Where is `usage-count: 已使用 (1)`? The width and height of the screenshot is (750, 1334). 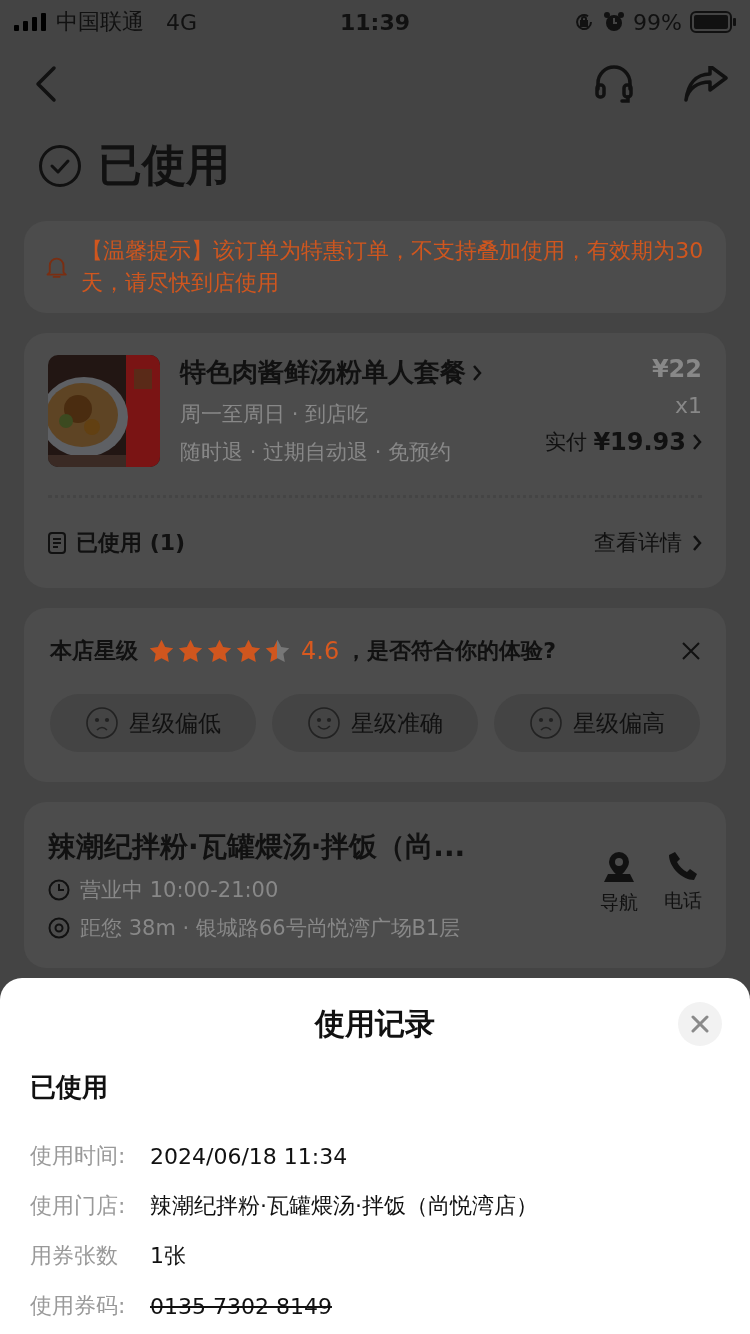 usage-count: 已使用 (1) is located at coordinates (131, 543).